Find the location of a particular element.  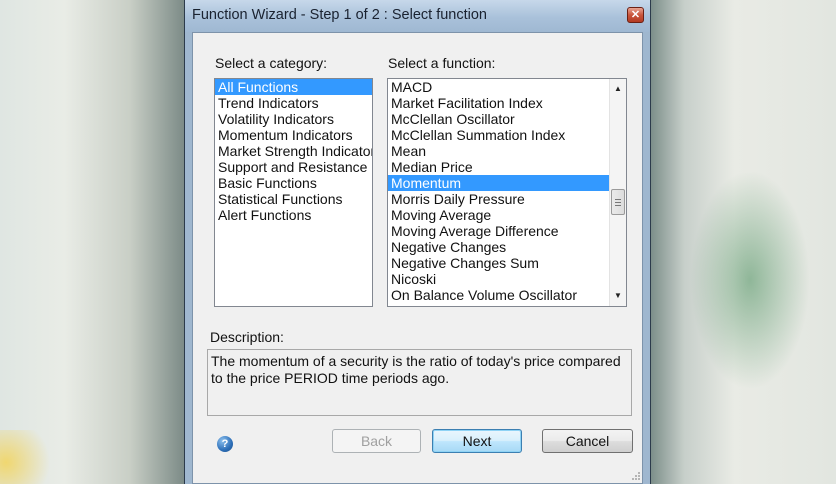

close-button: ✕ is located at coordinates (635, 15).